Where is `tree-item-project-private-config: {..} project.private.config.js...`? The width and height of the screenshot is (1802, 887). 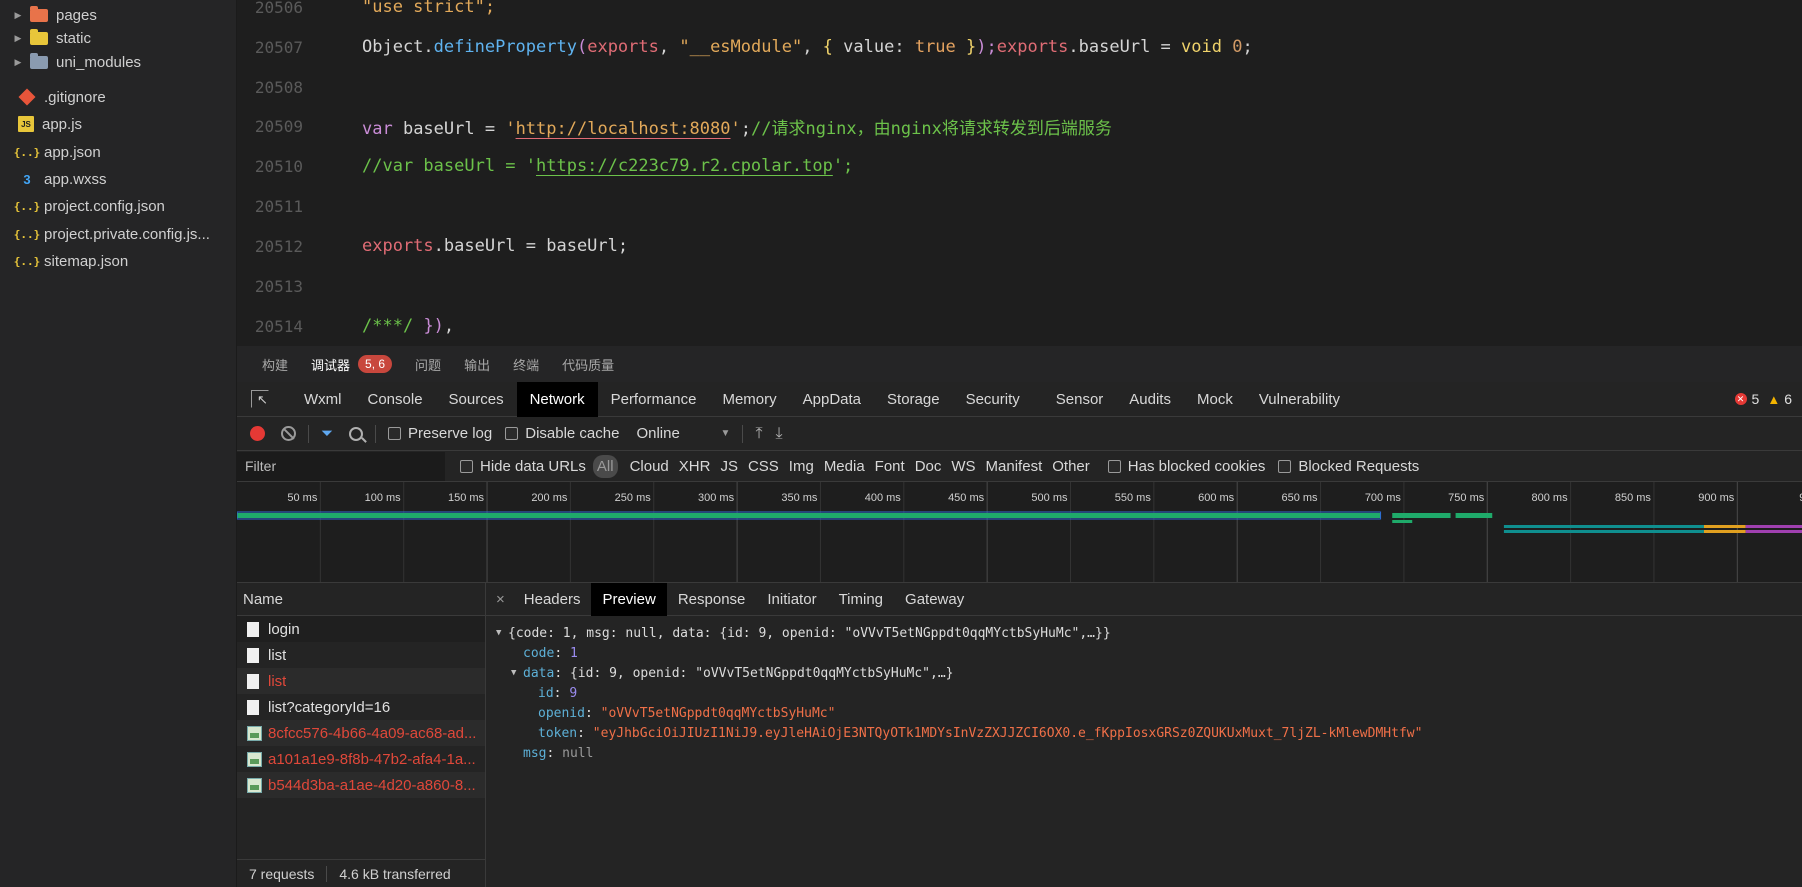 tree-item-project-private-config: {..} project.private.config.js... is located at coordinates (118, 234).